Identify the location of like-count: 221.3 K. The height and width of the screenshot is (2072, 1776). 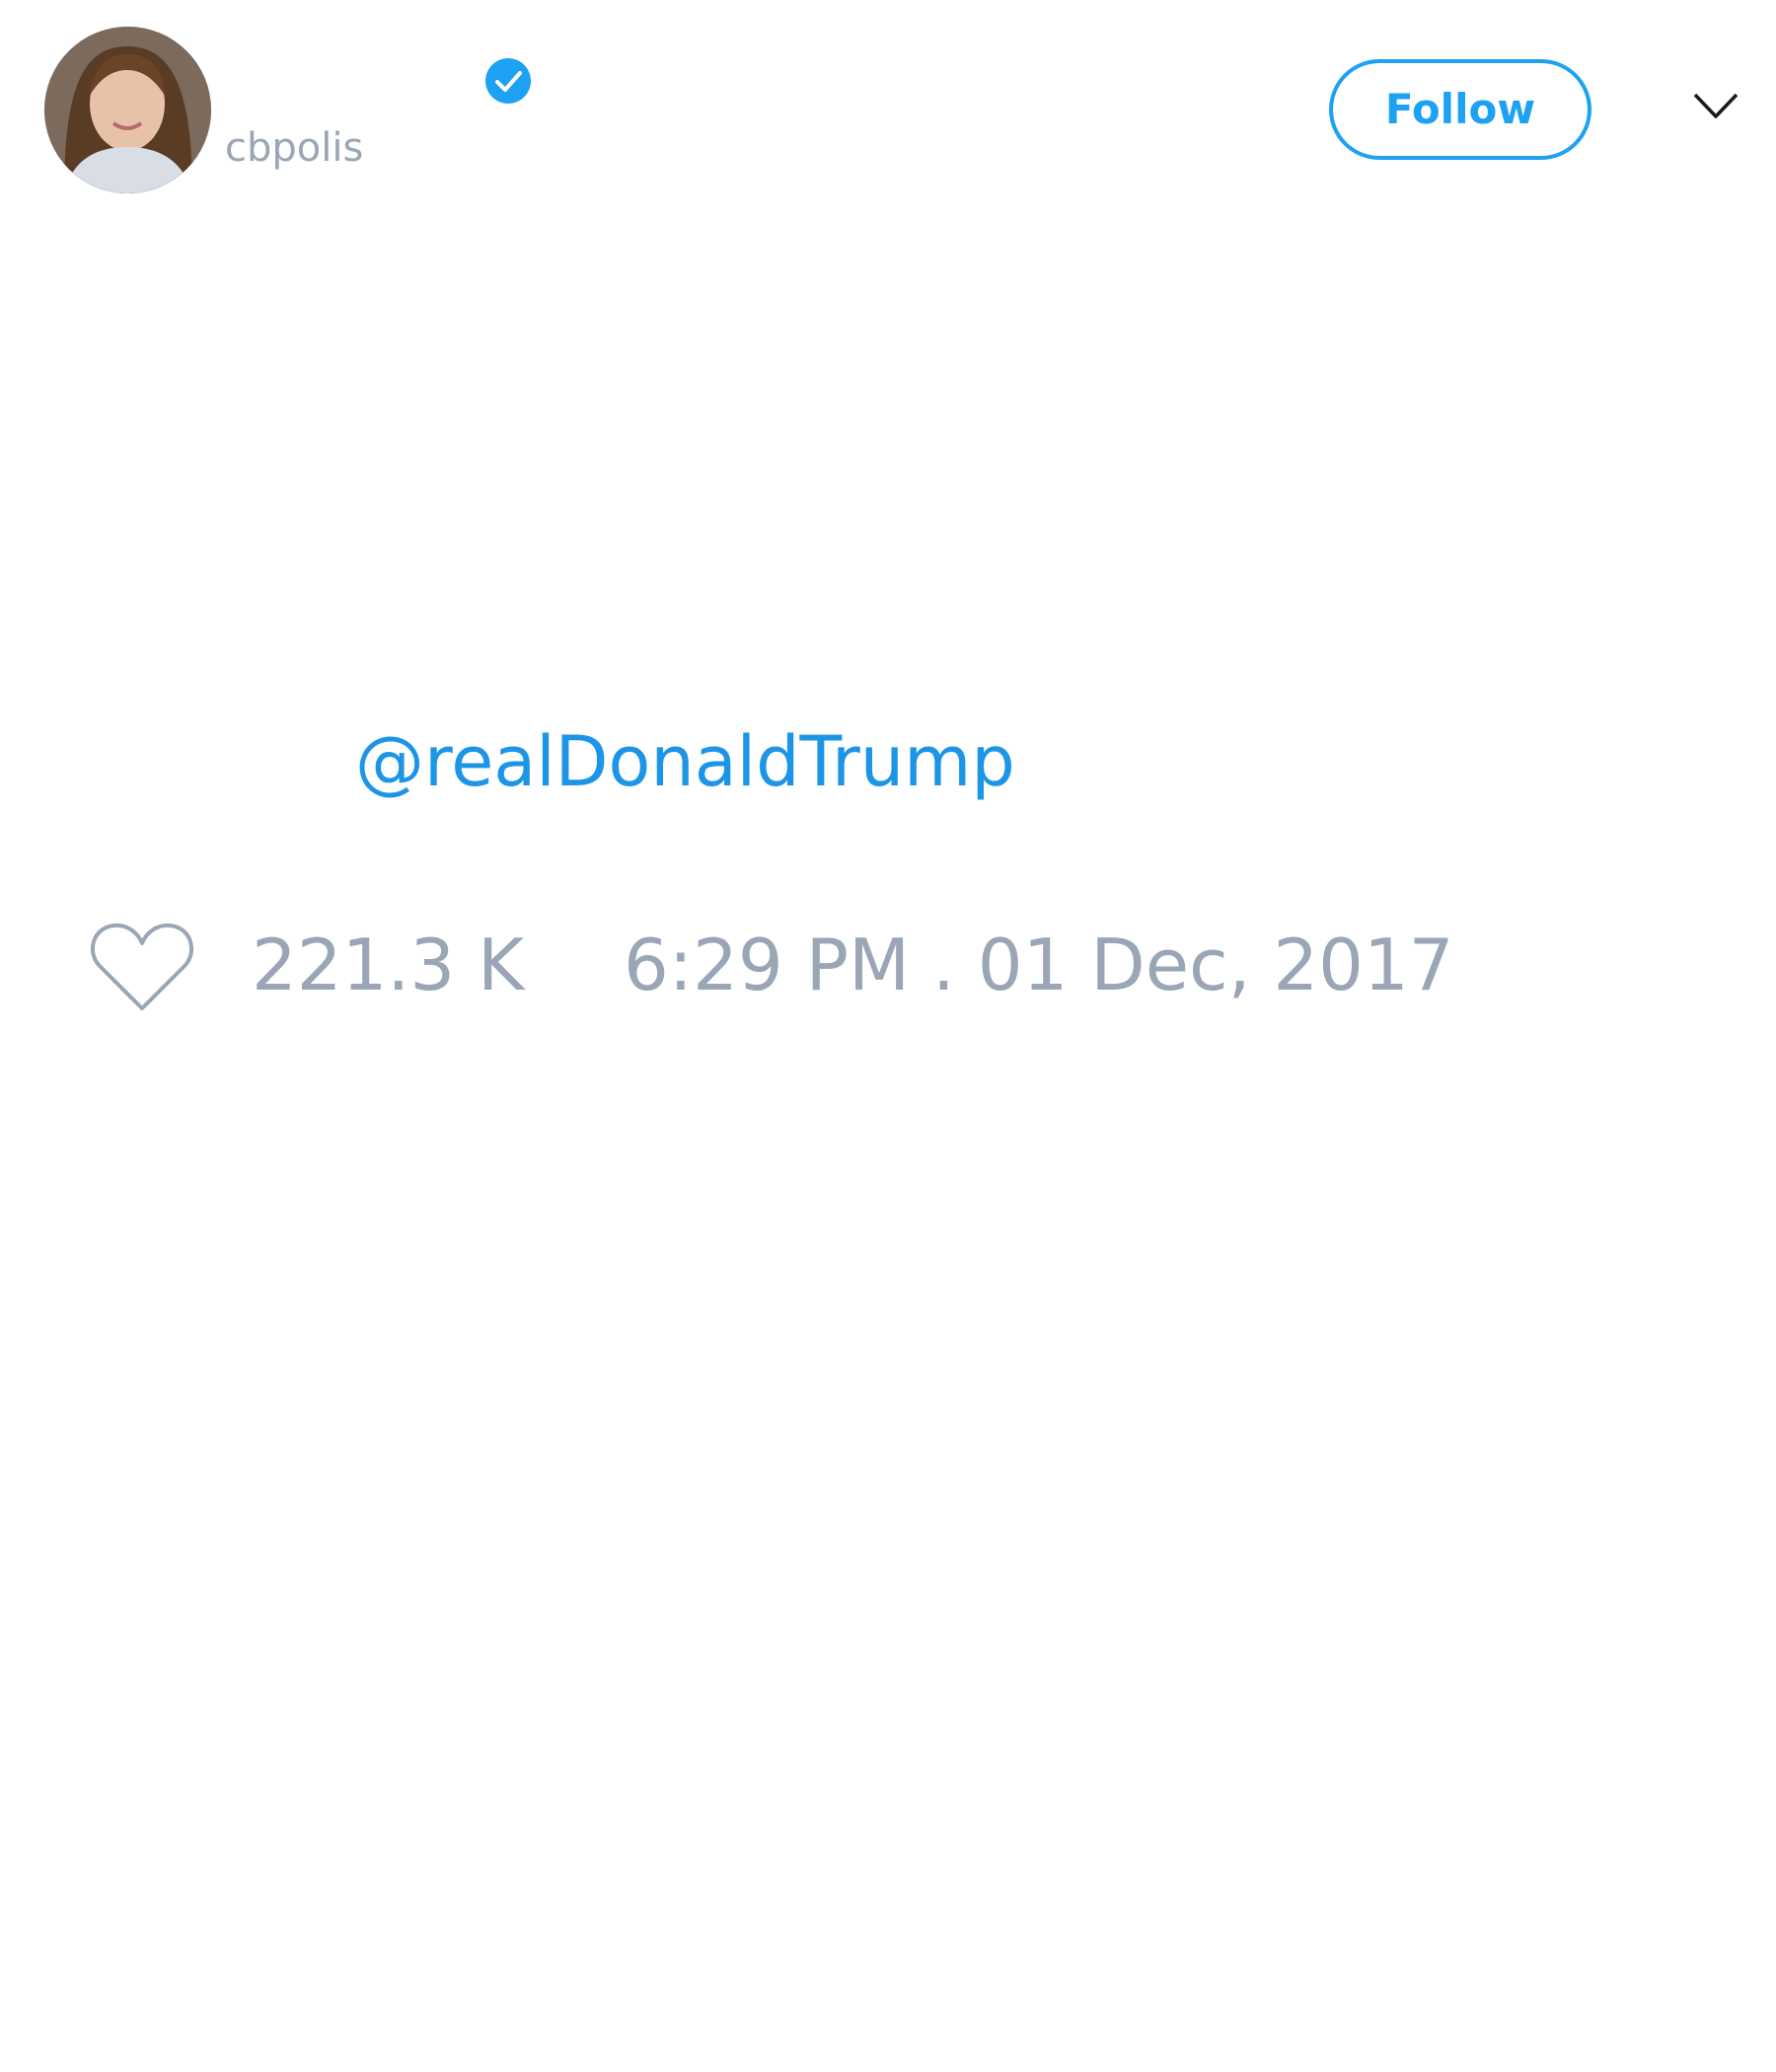
(389, 965).